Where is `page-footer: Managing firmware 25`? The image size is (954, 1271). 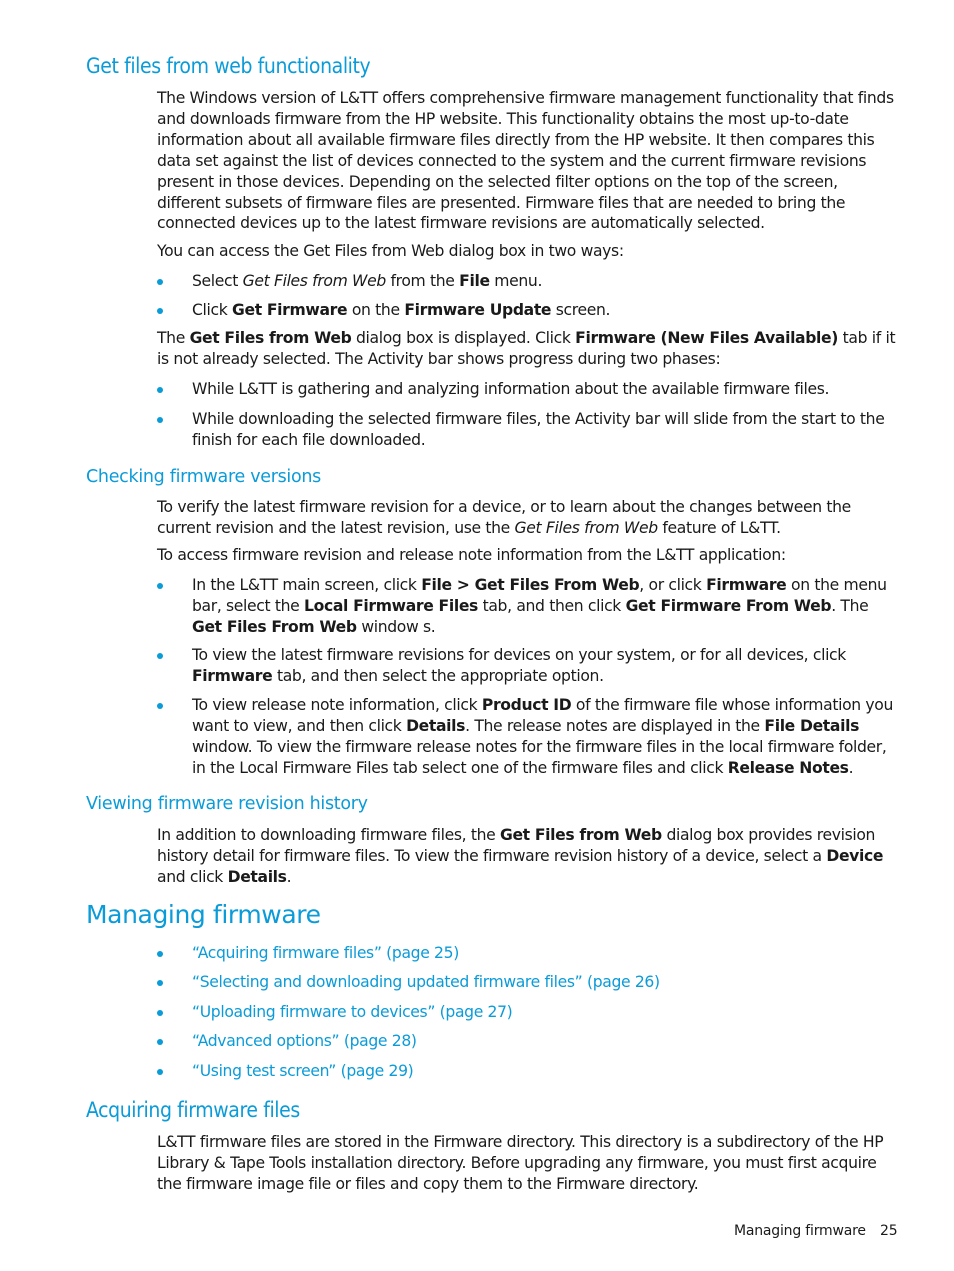
page-footer: Managing firmware 25 is located at coordinates (816, 1231).